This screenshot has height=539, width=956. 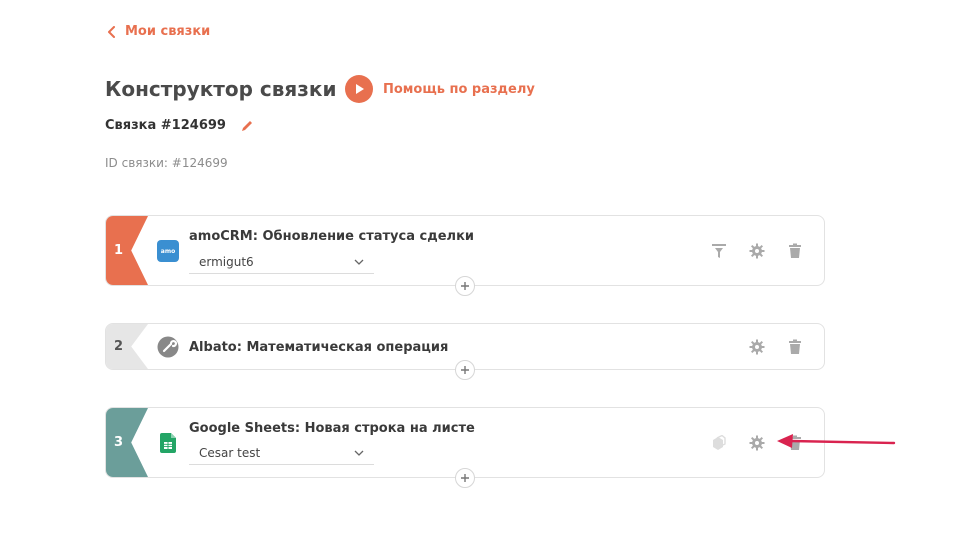 I want to click on step-number: 1, so click(x=127, y=250).